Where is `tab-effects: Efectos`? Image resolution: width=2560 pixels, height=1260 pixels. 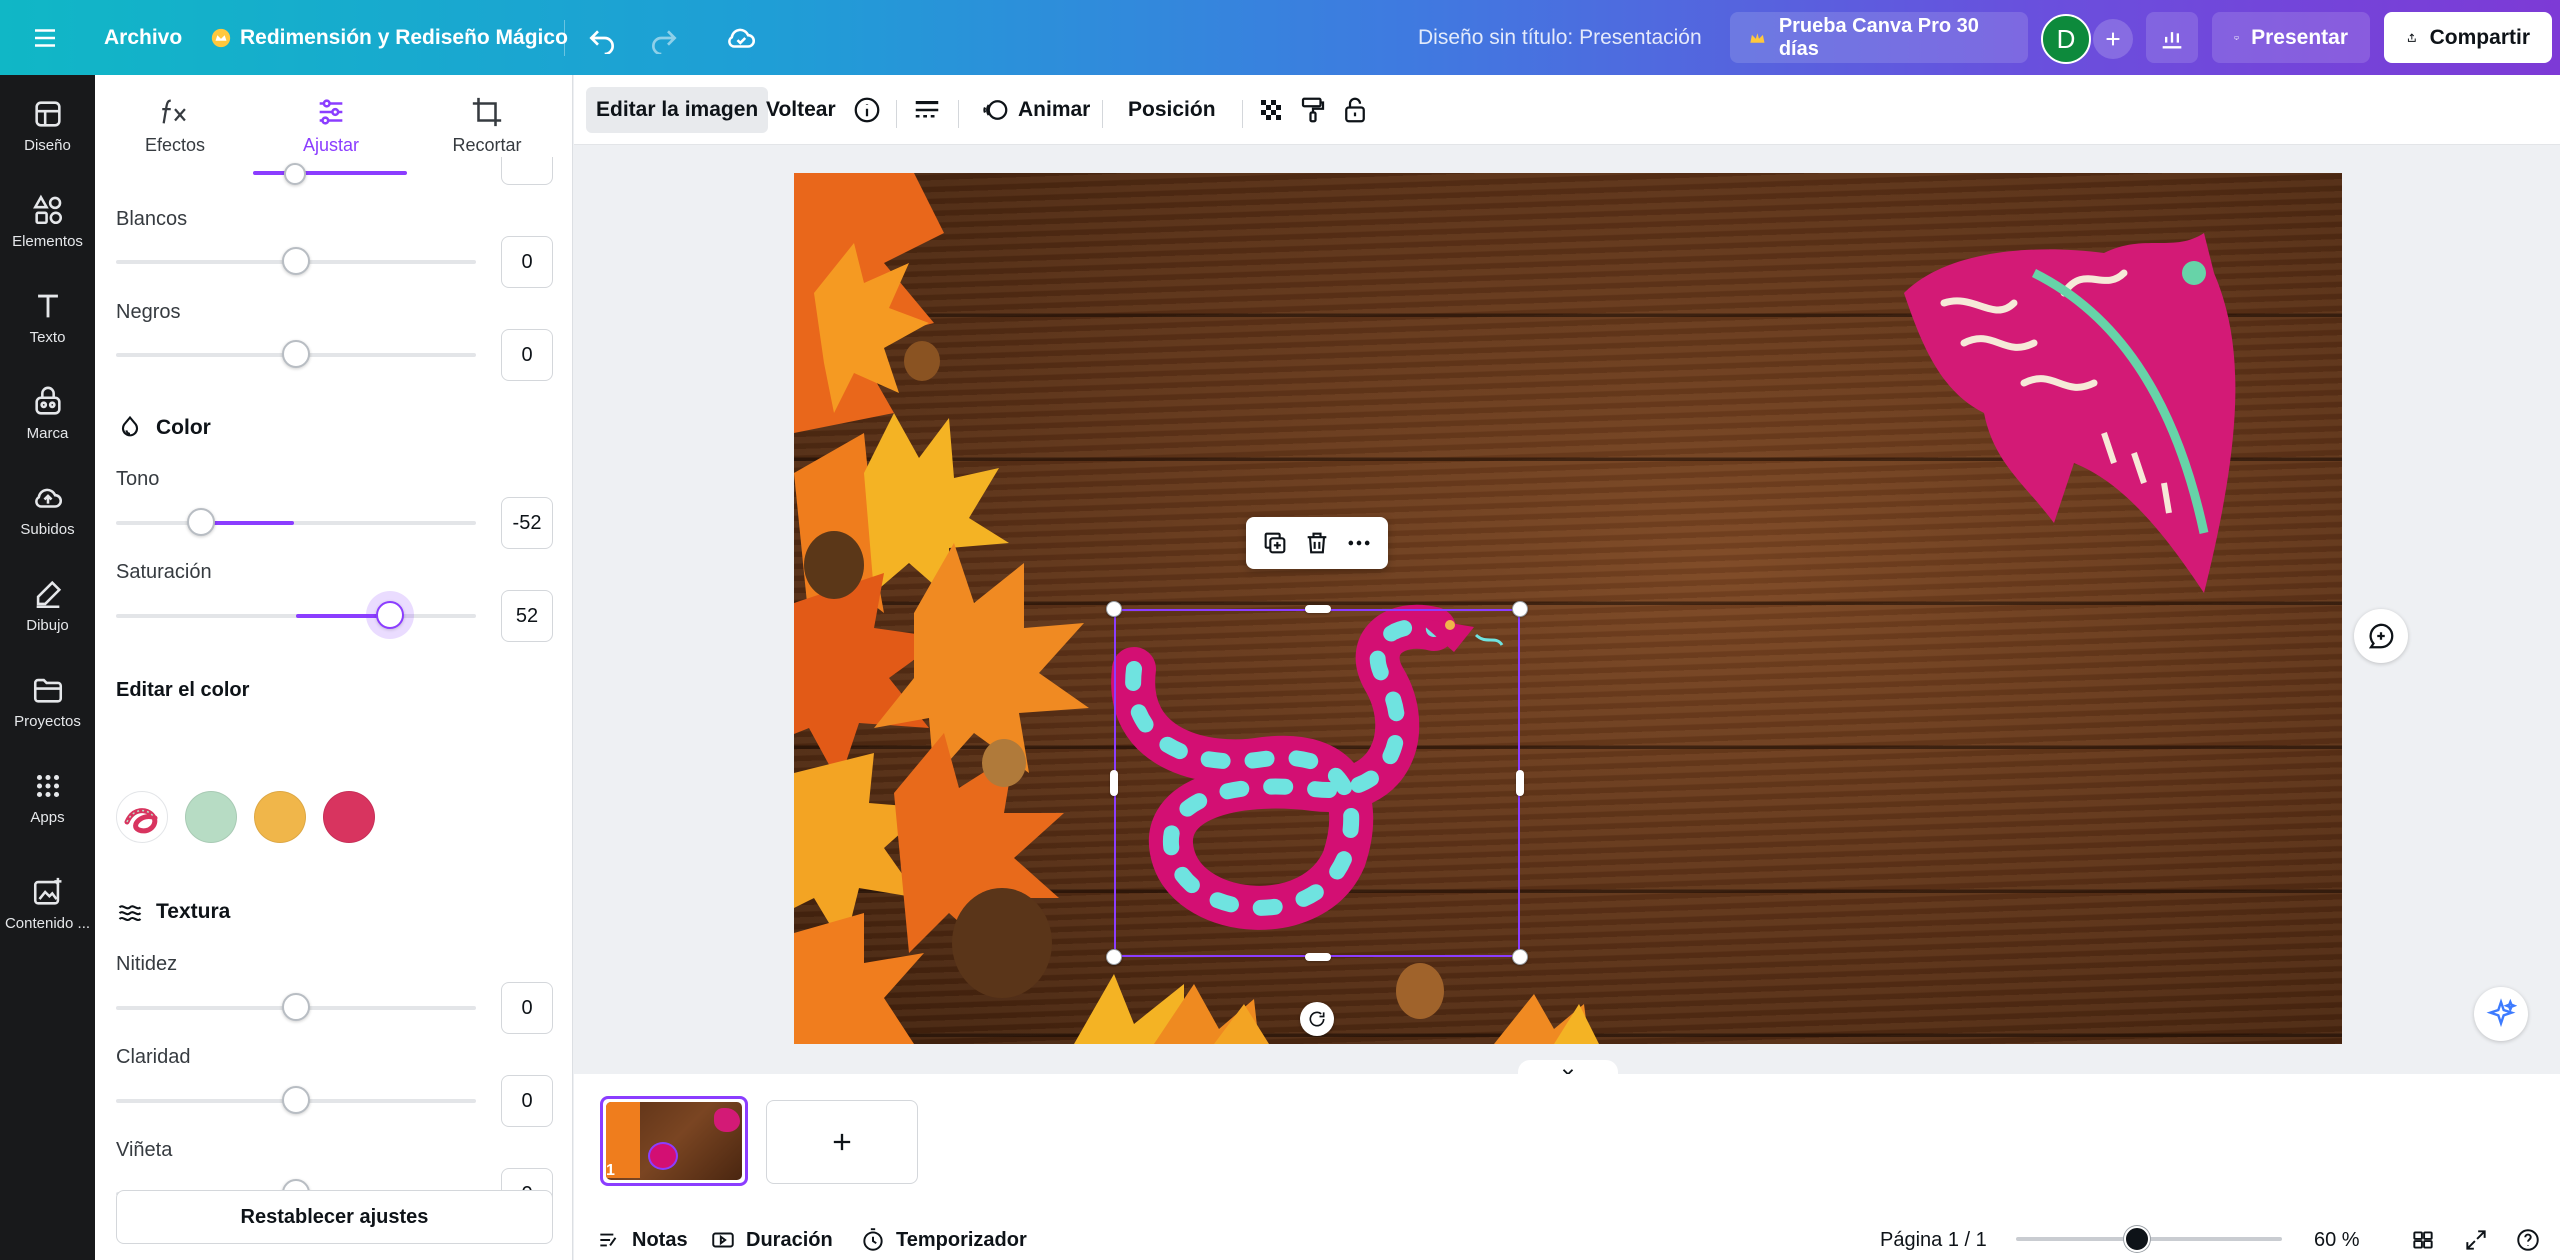
tab-effects: Efectos is located at coordinates (175, 150).